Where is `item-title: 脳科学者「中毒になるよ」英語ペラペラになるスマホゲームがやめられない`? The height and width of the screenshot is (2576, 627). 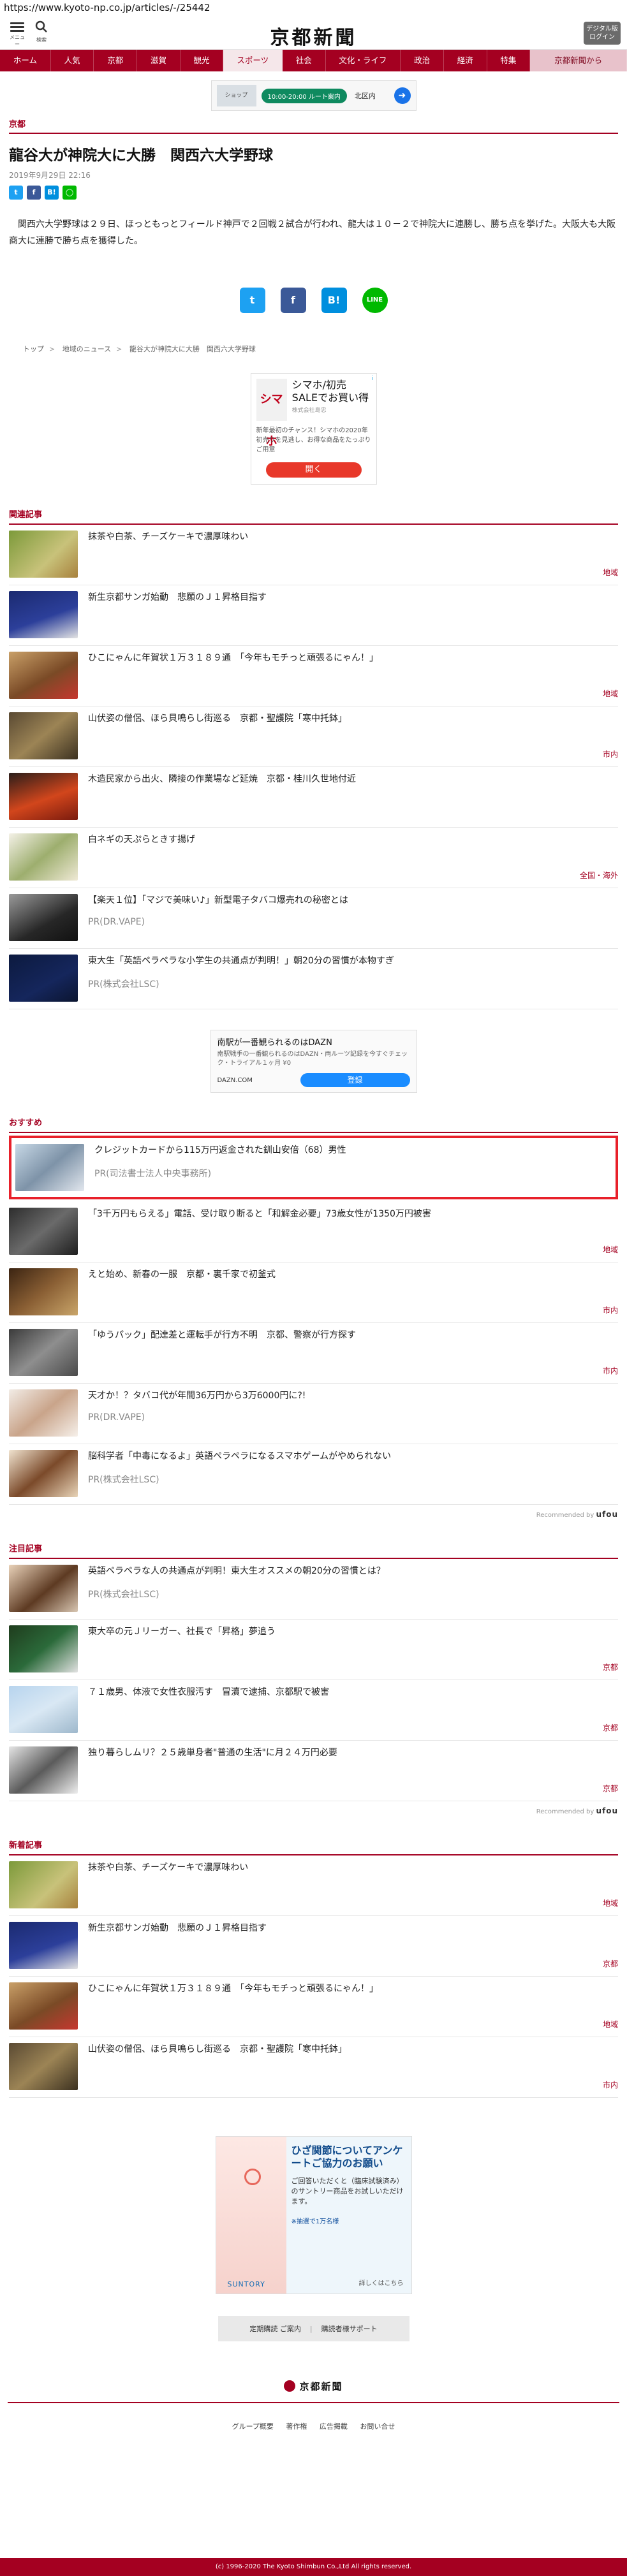
item-title: 脳科学者「中毒になるよ」英語ペラペラになるスマホゲームがやめられない is located at coordinates (353, 1456).